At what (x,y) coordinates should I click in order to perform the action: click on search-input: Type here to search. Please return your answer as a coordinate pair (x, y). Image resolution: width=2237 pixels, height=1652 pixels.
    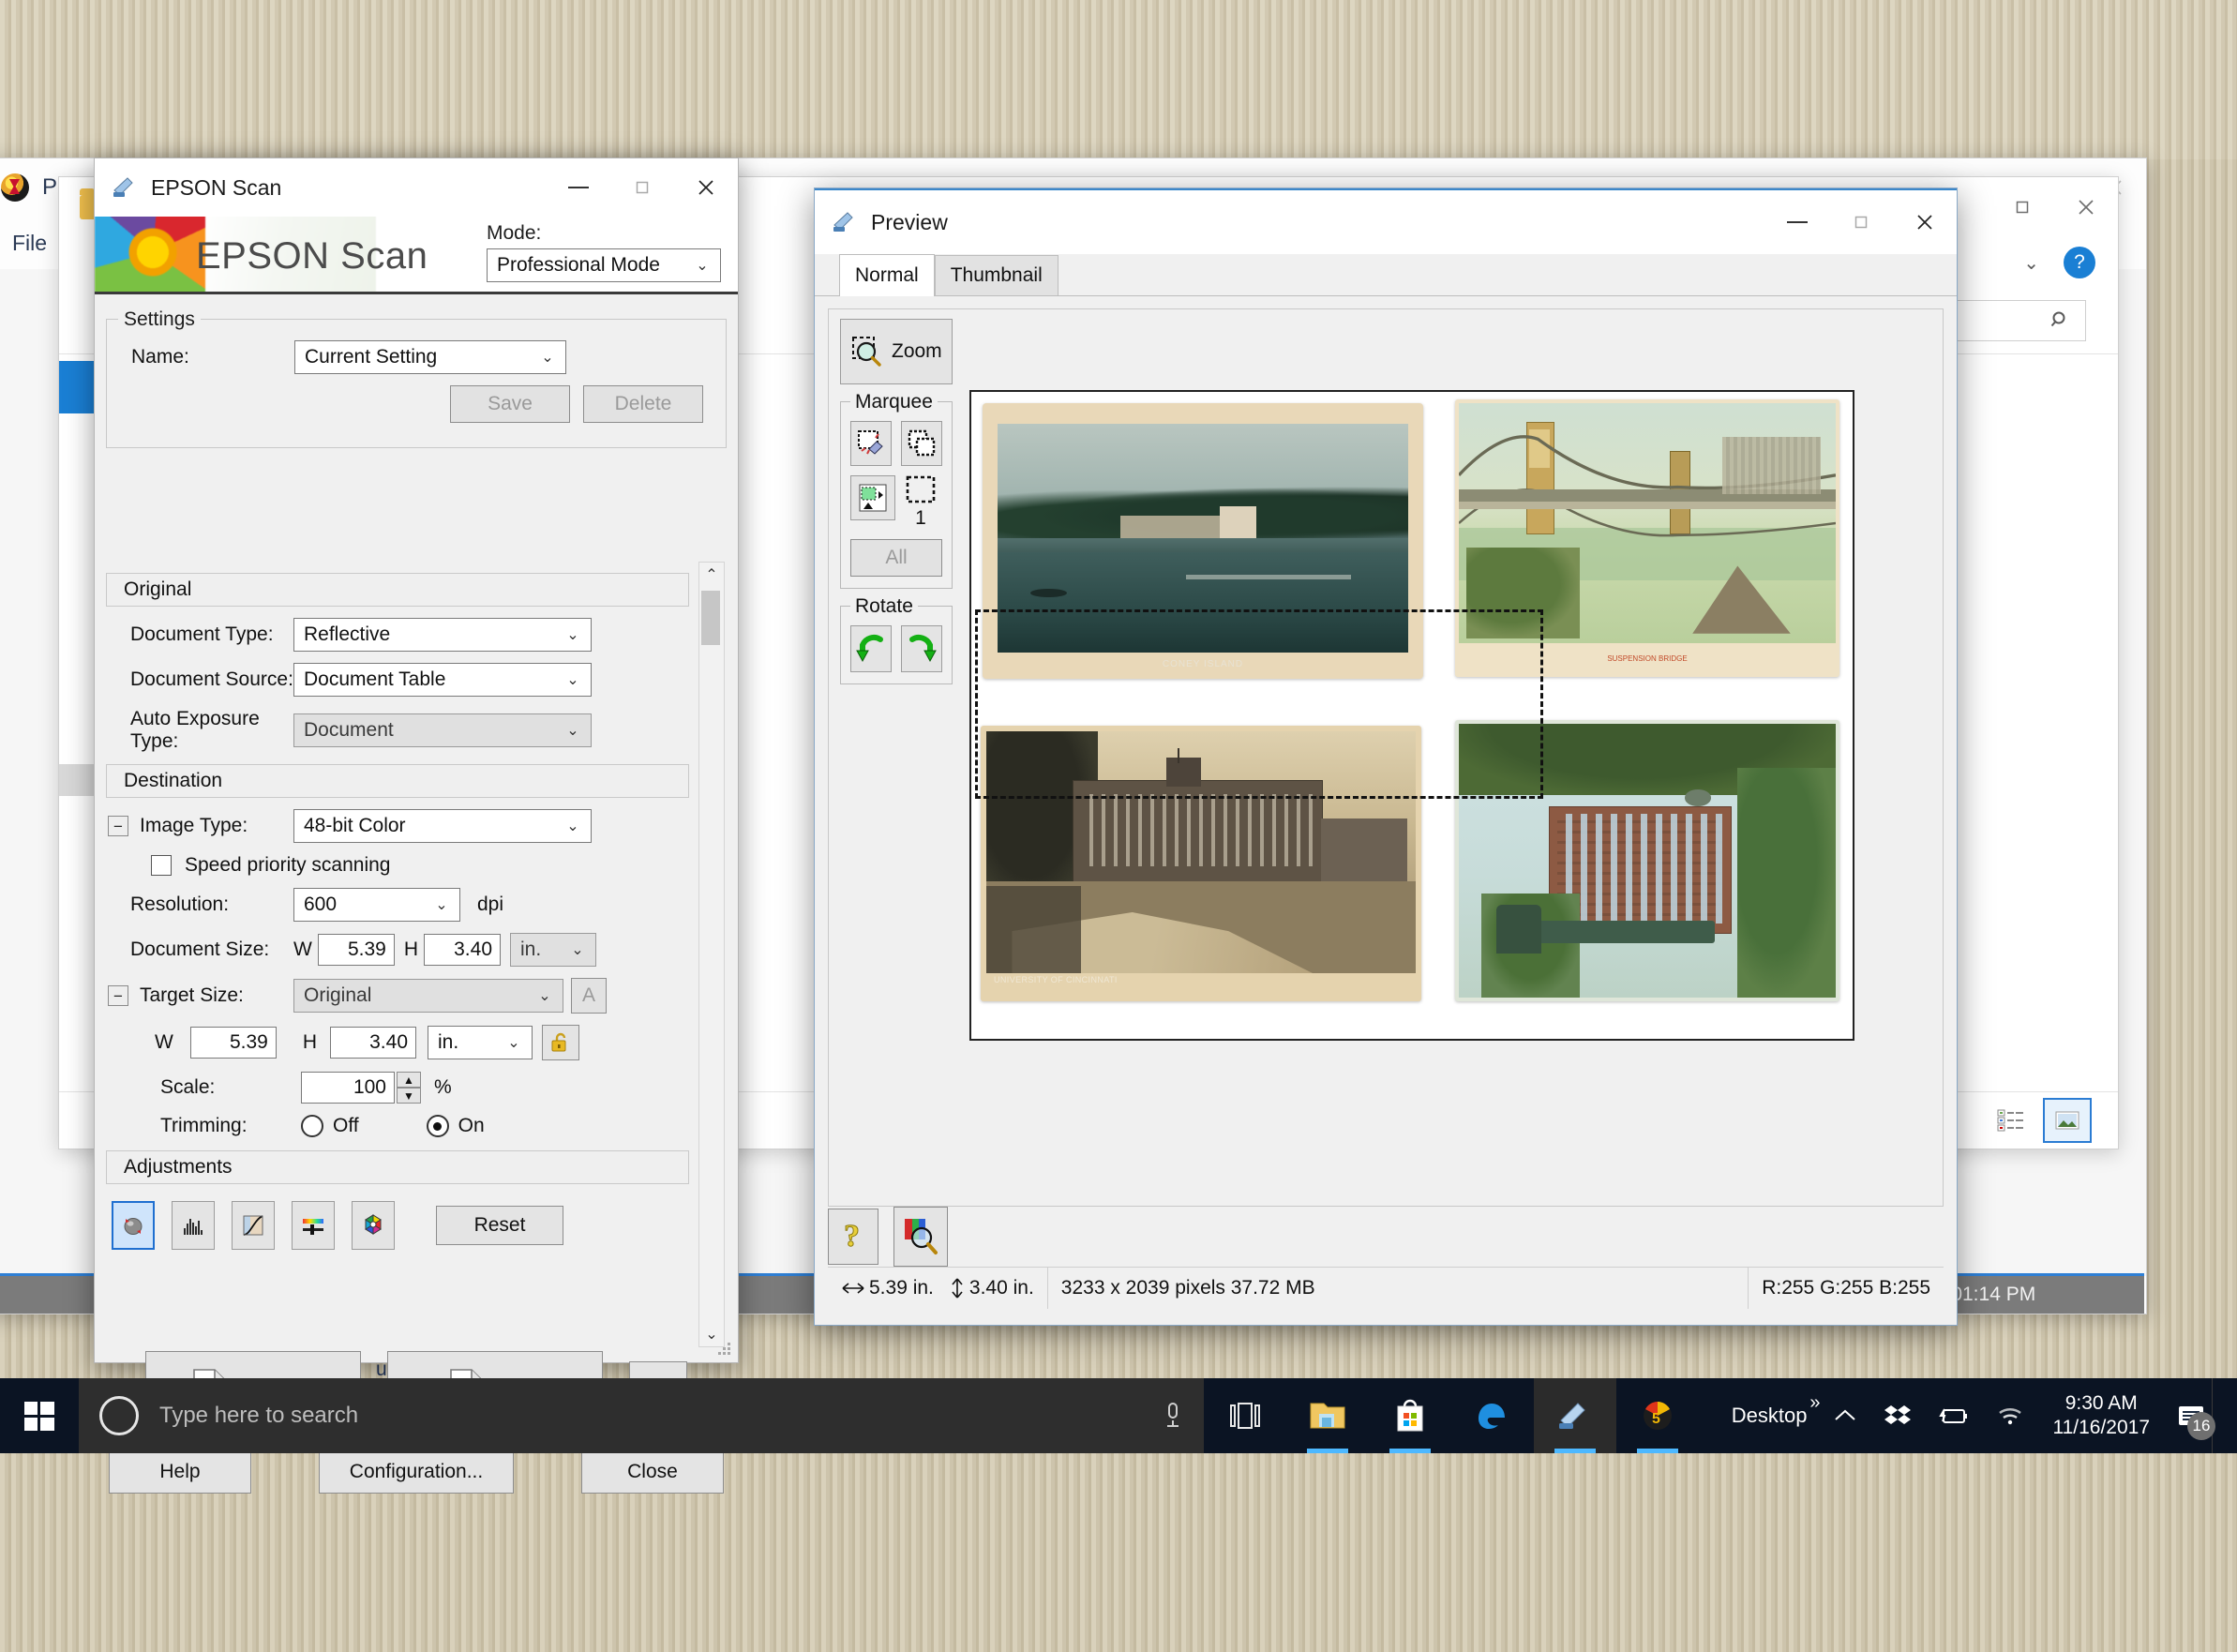
    Looking at the image, I should click on (641, 1415).